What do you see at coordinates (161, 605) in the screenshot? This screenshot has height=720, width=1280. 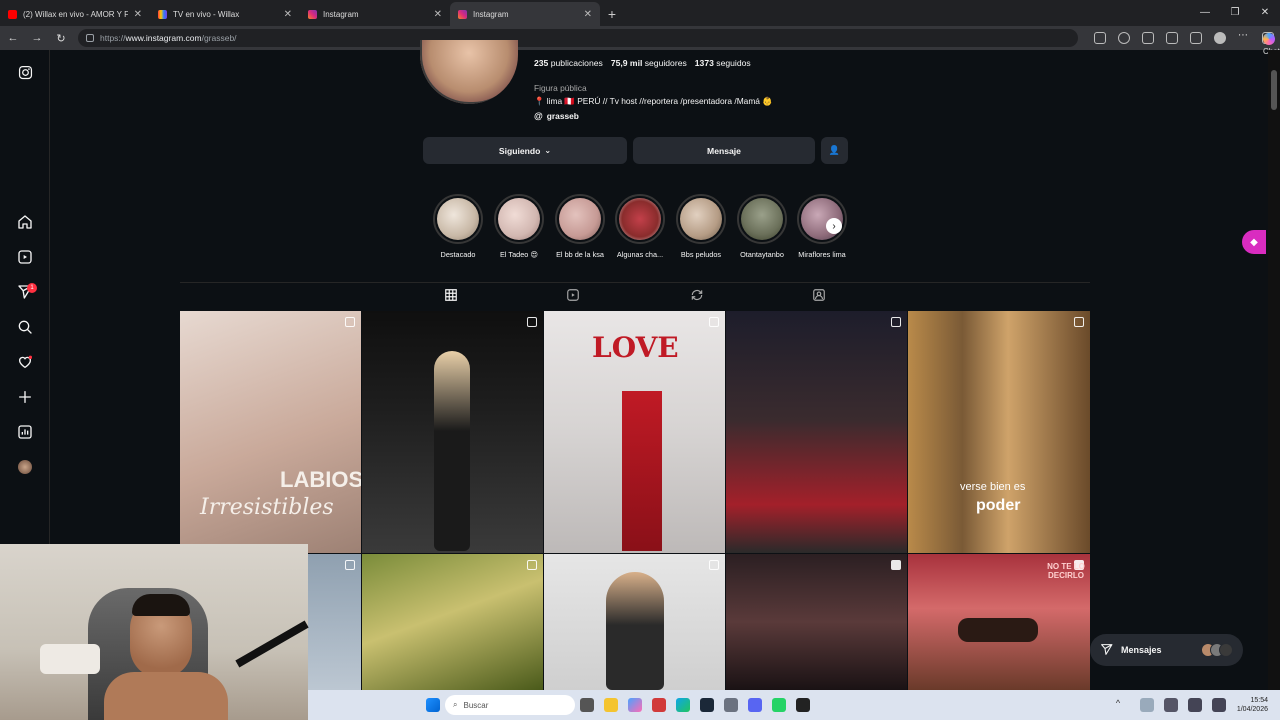 I see `person-hair` at bounding box center [161, 605].